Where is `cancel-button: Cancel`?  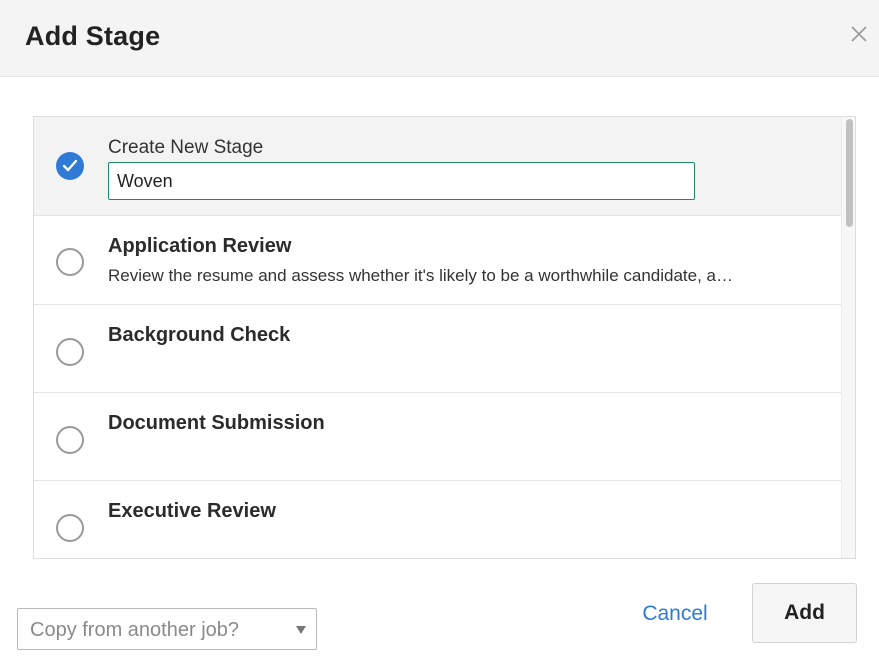
cancel-button: Cancel is located at coordinates (675, 614).